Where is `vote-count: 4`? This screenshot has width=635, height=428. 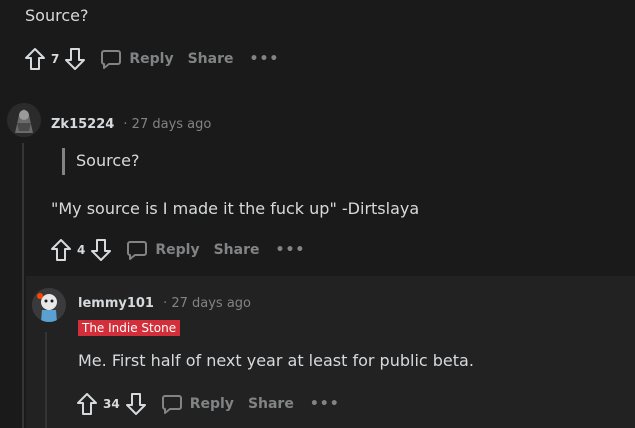 vote-count: 4 is located at coordinates (81, 250).